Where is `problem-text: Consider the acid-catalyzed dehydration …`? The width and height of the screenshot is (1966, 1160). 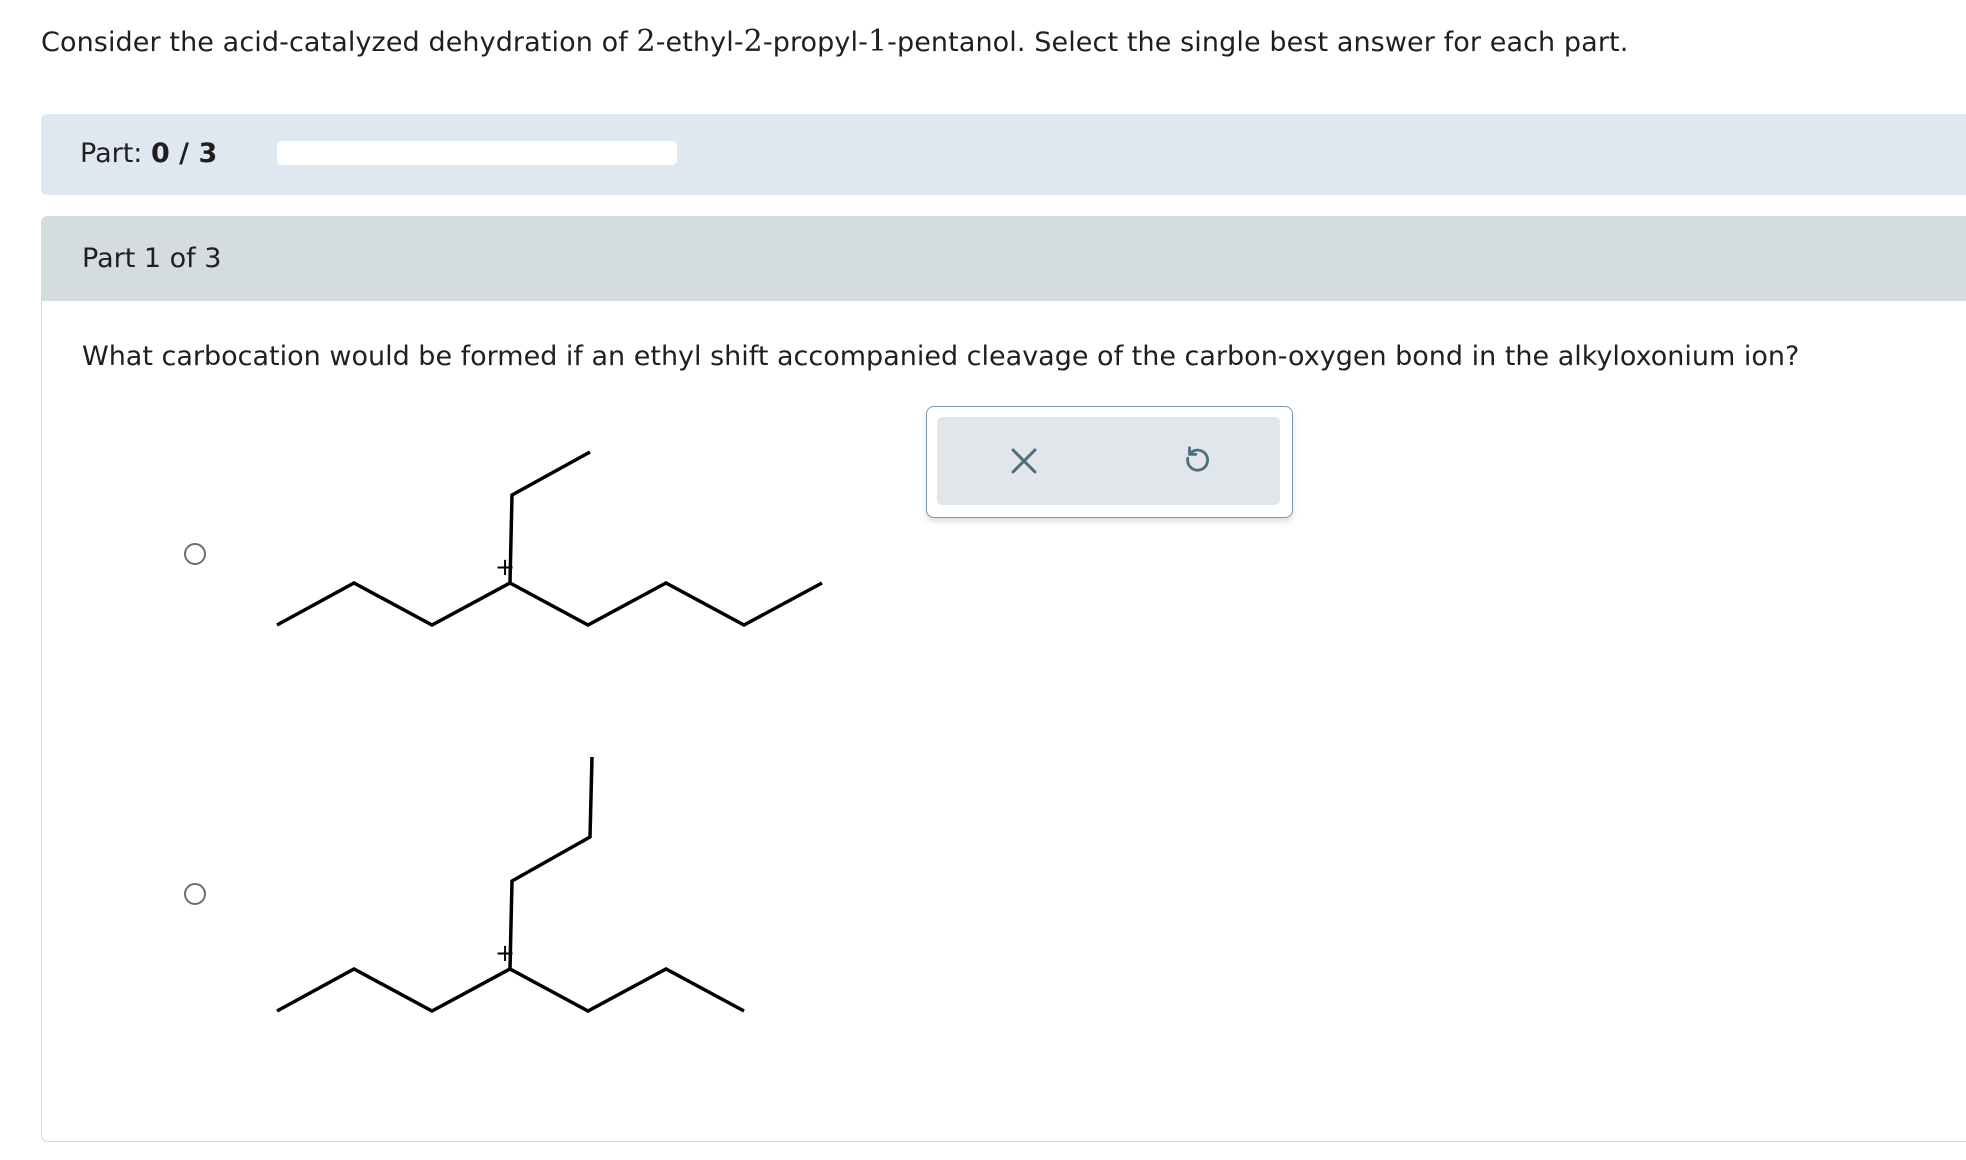
problem-text: Consider the acid-catalyzed dehydration … is located at coordinates (339, 42).